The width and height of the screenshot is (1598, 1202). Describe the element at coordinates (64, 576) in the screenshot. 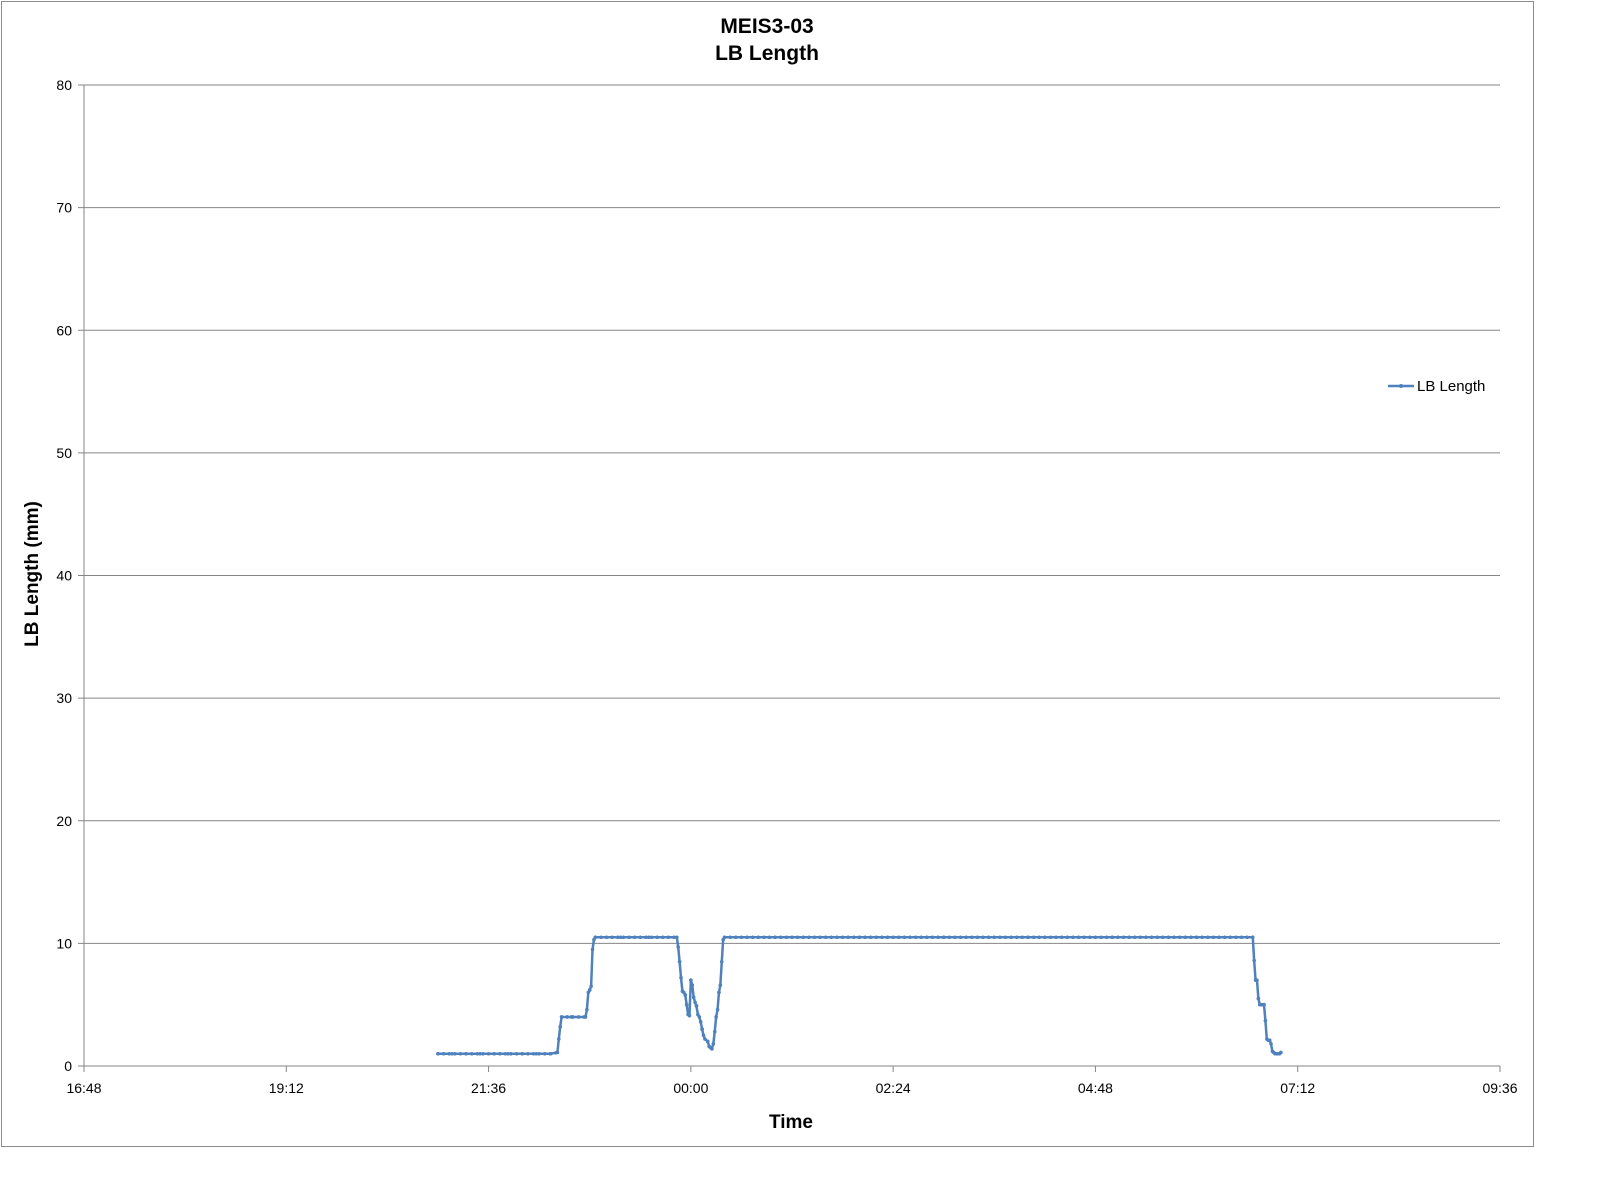

I see `y-tick-label: 40` at that location.